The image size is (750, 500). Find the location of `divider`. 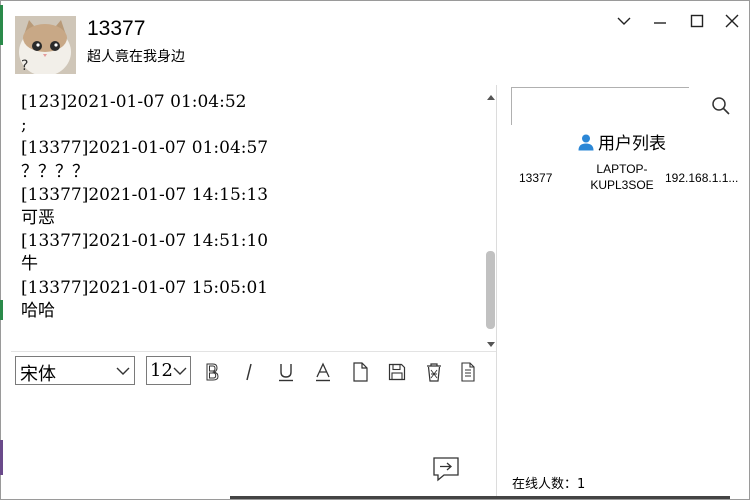

divider is located at coordinates (253, 351).